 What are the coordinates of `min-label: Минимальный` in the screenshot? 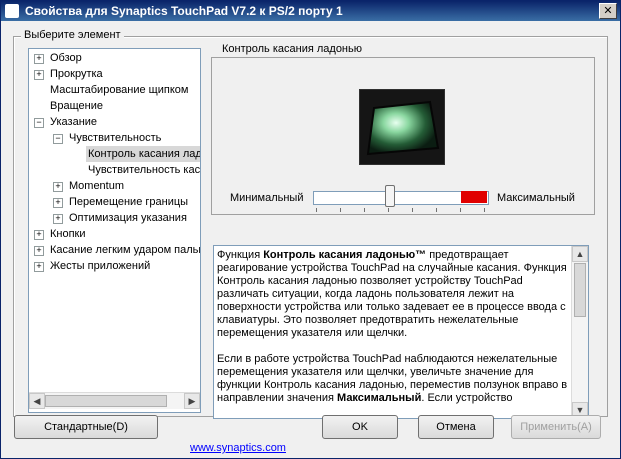 It's located at (267, 198).